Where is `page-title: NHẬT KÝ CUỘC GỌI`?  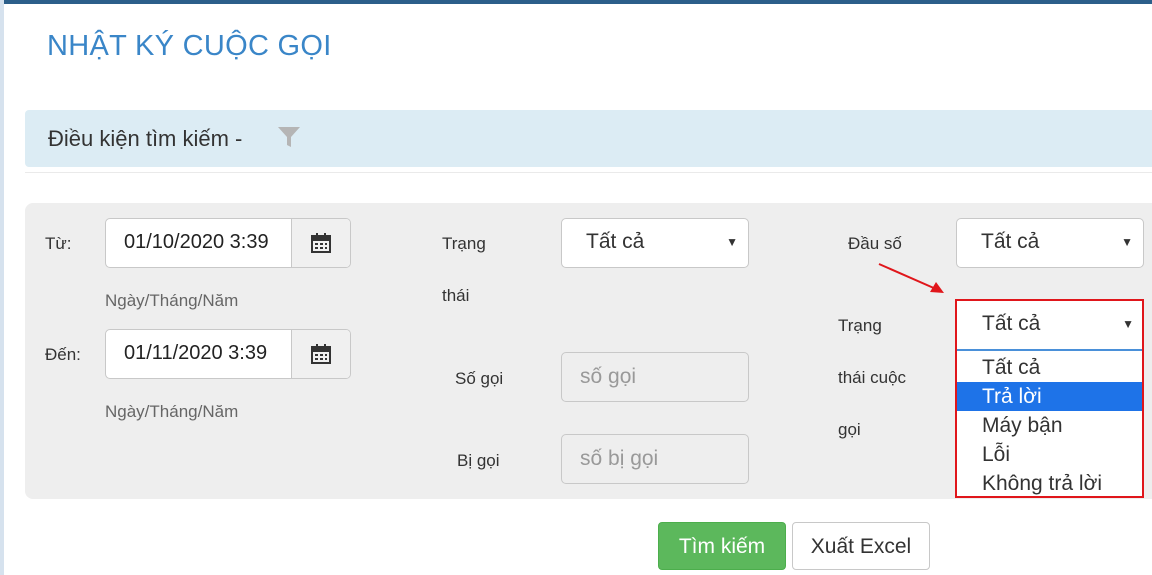 page-title: NHẬT KÝ CUỘC GỌI is located at coordinates (189, 46).